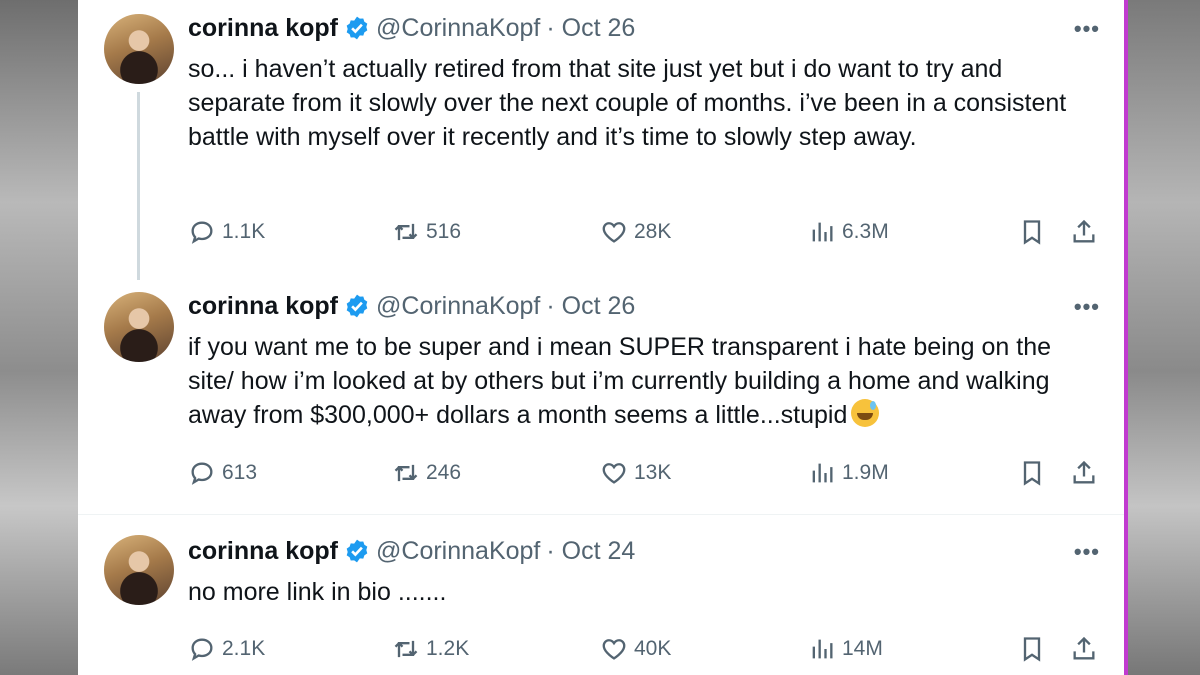 Image resolution: width=1200 pixels, height=675 pixels. What do you see at coordinates (444, 231) in the screenshot?
I see `retweet-count: 516` at bounding box center [444, 231].